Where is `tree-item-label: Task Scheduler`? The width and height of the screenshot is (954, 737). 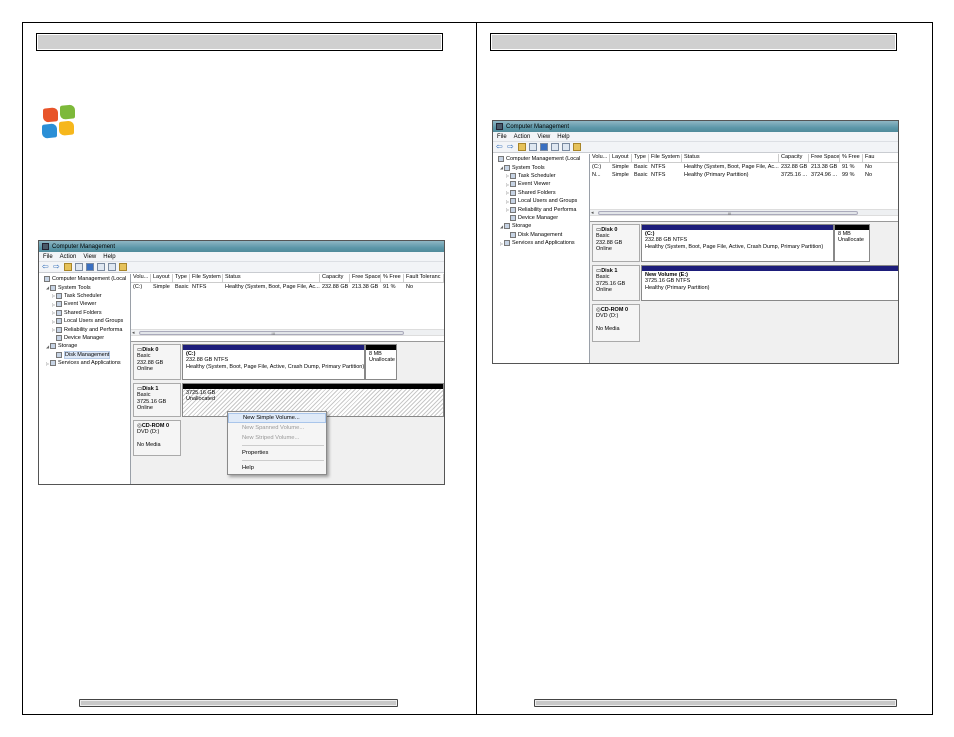 tree-item-label: Task Scheduler is located at coordinates (537, 175).